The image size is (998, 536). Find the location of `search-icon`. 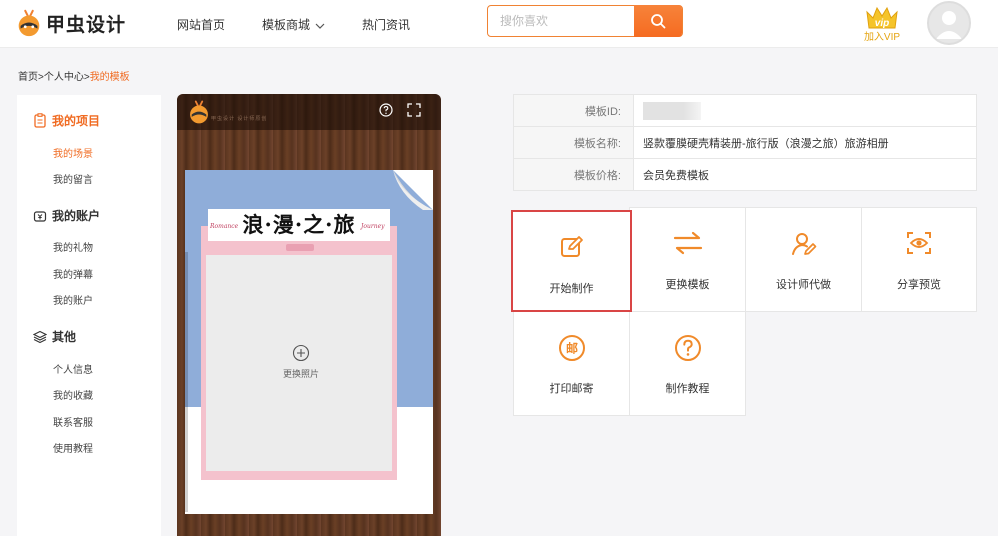

search-icon is located at coordinates (658, 21).